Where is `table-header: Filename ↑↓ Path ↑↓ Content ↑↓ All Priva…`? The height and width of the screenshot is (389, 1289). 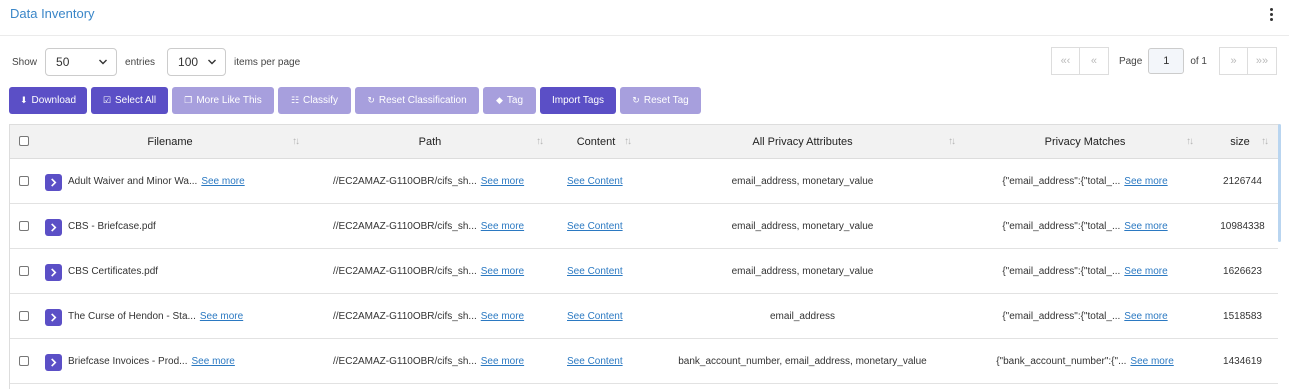
table-header: Filename ↑↓ Path ↑↓ Content ↑↓ All Priva… is located at coordinates (644, 142).